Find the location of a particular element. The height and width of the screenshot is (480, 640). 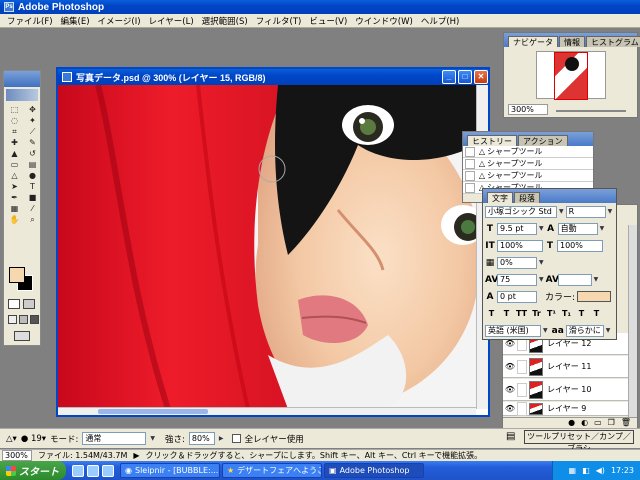

faux-bold-button: T is located at coordinates (491, 313).